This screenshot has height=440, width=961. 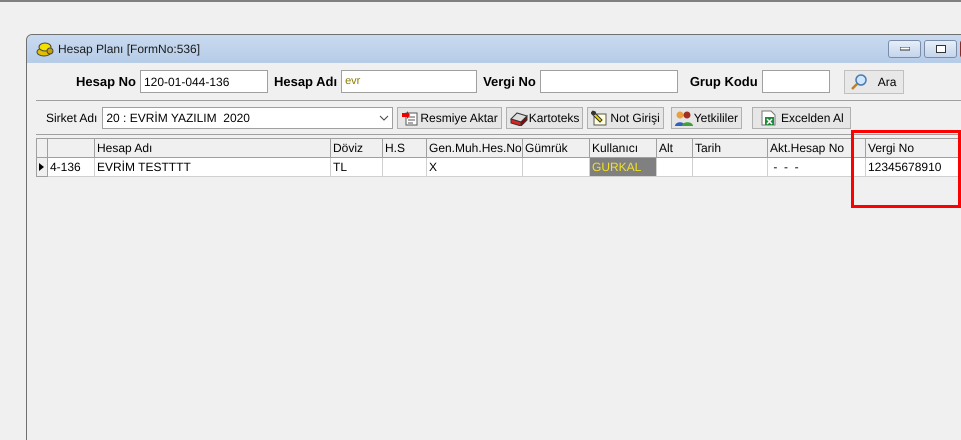 I want to click on company-dropdown: 20 : EVRİM YAZILIM 2020, so click(x=248, y=117).